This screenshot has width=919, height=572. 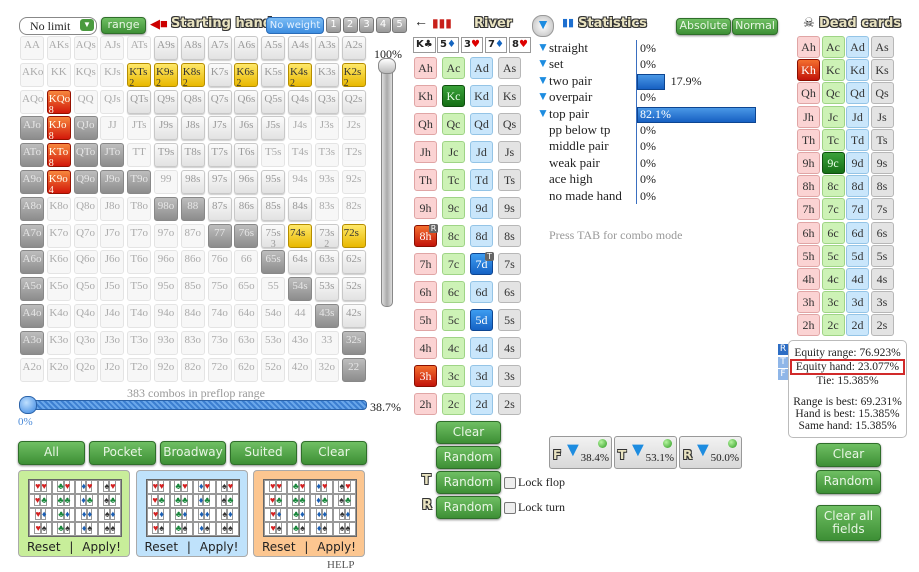 I want to click on all-button: All, so click(x=51, y=453).